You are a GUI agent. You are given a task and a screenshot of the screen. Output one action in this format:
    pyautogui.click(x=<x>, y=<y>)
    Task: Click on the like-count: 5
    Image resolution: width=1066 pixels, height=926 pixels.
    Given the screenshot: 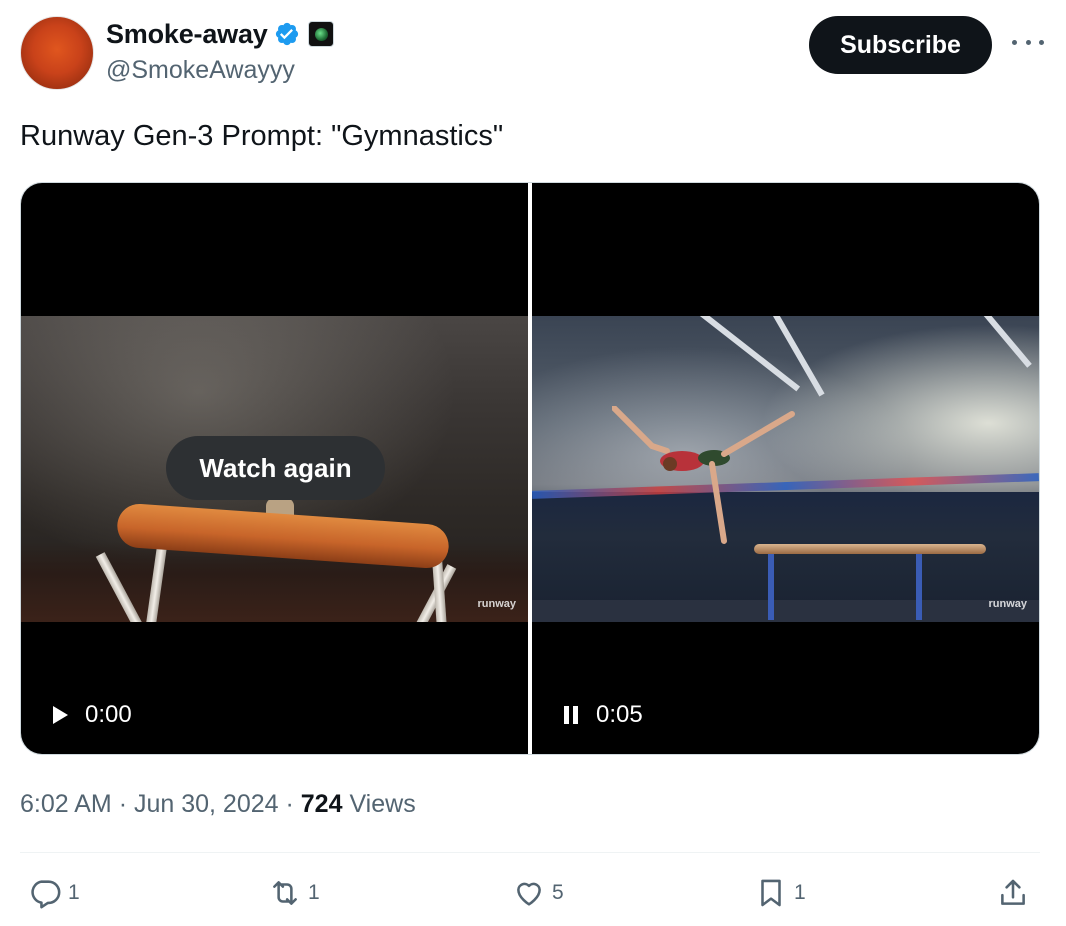 What is the action you would take?
    pyautogui.click(x=558, y=892)
    